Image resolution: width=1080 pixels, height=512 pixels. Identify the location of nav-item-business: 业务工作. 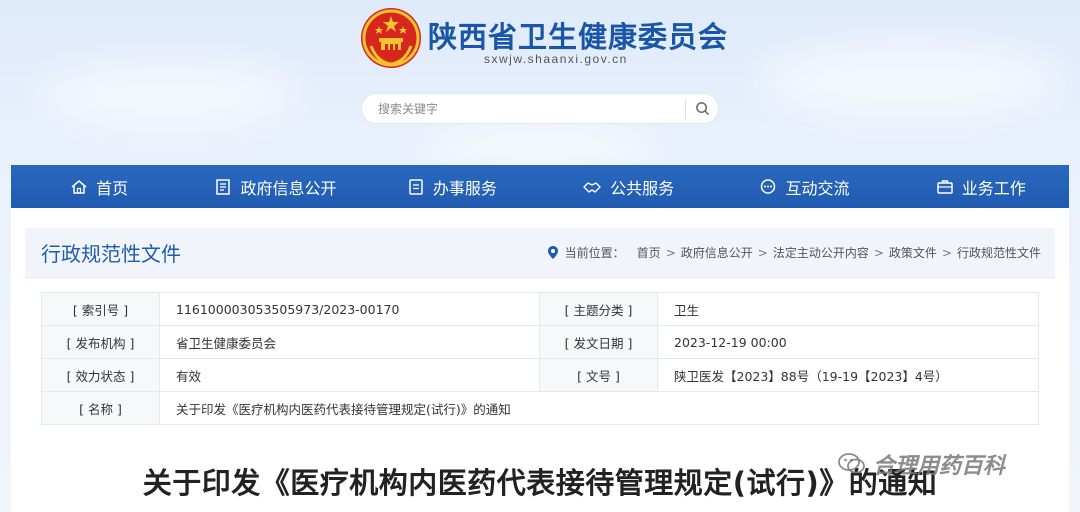
(981, 186).